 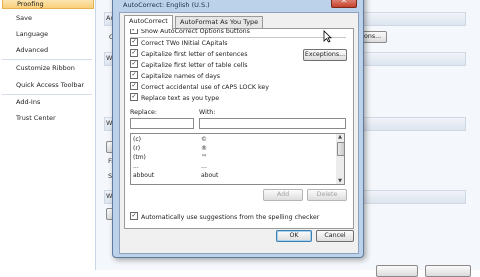 I want to click on capitalize-sentences-checkbox: ✓ Capitalize first letter of sentences, so click(x=189, y=53).